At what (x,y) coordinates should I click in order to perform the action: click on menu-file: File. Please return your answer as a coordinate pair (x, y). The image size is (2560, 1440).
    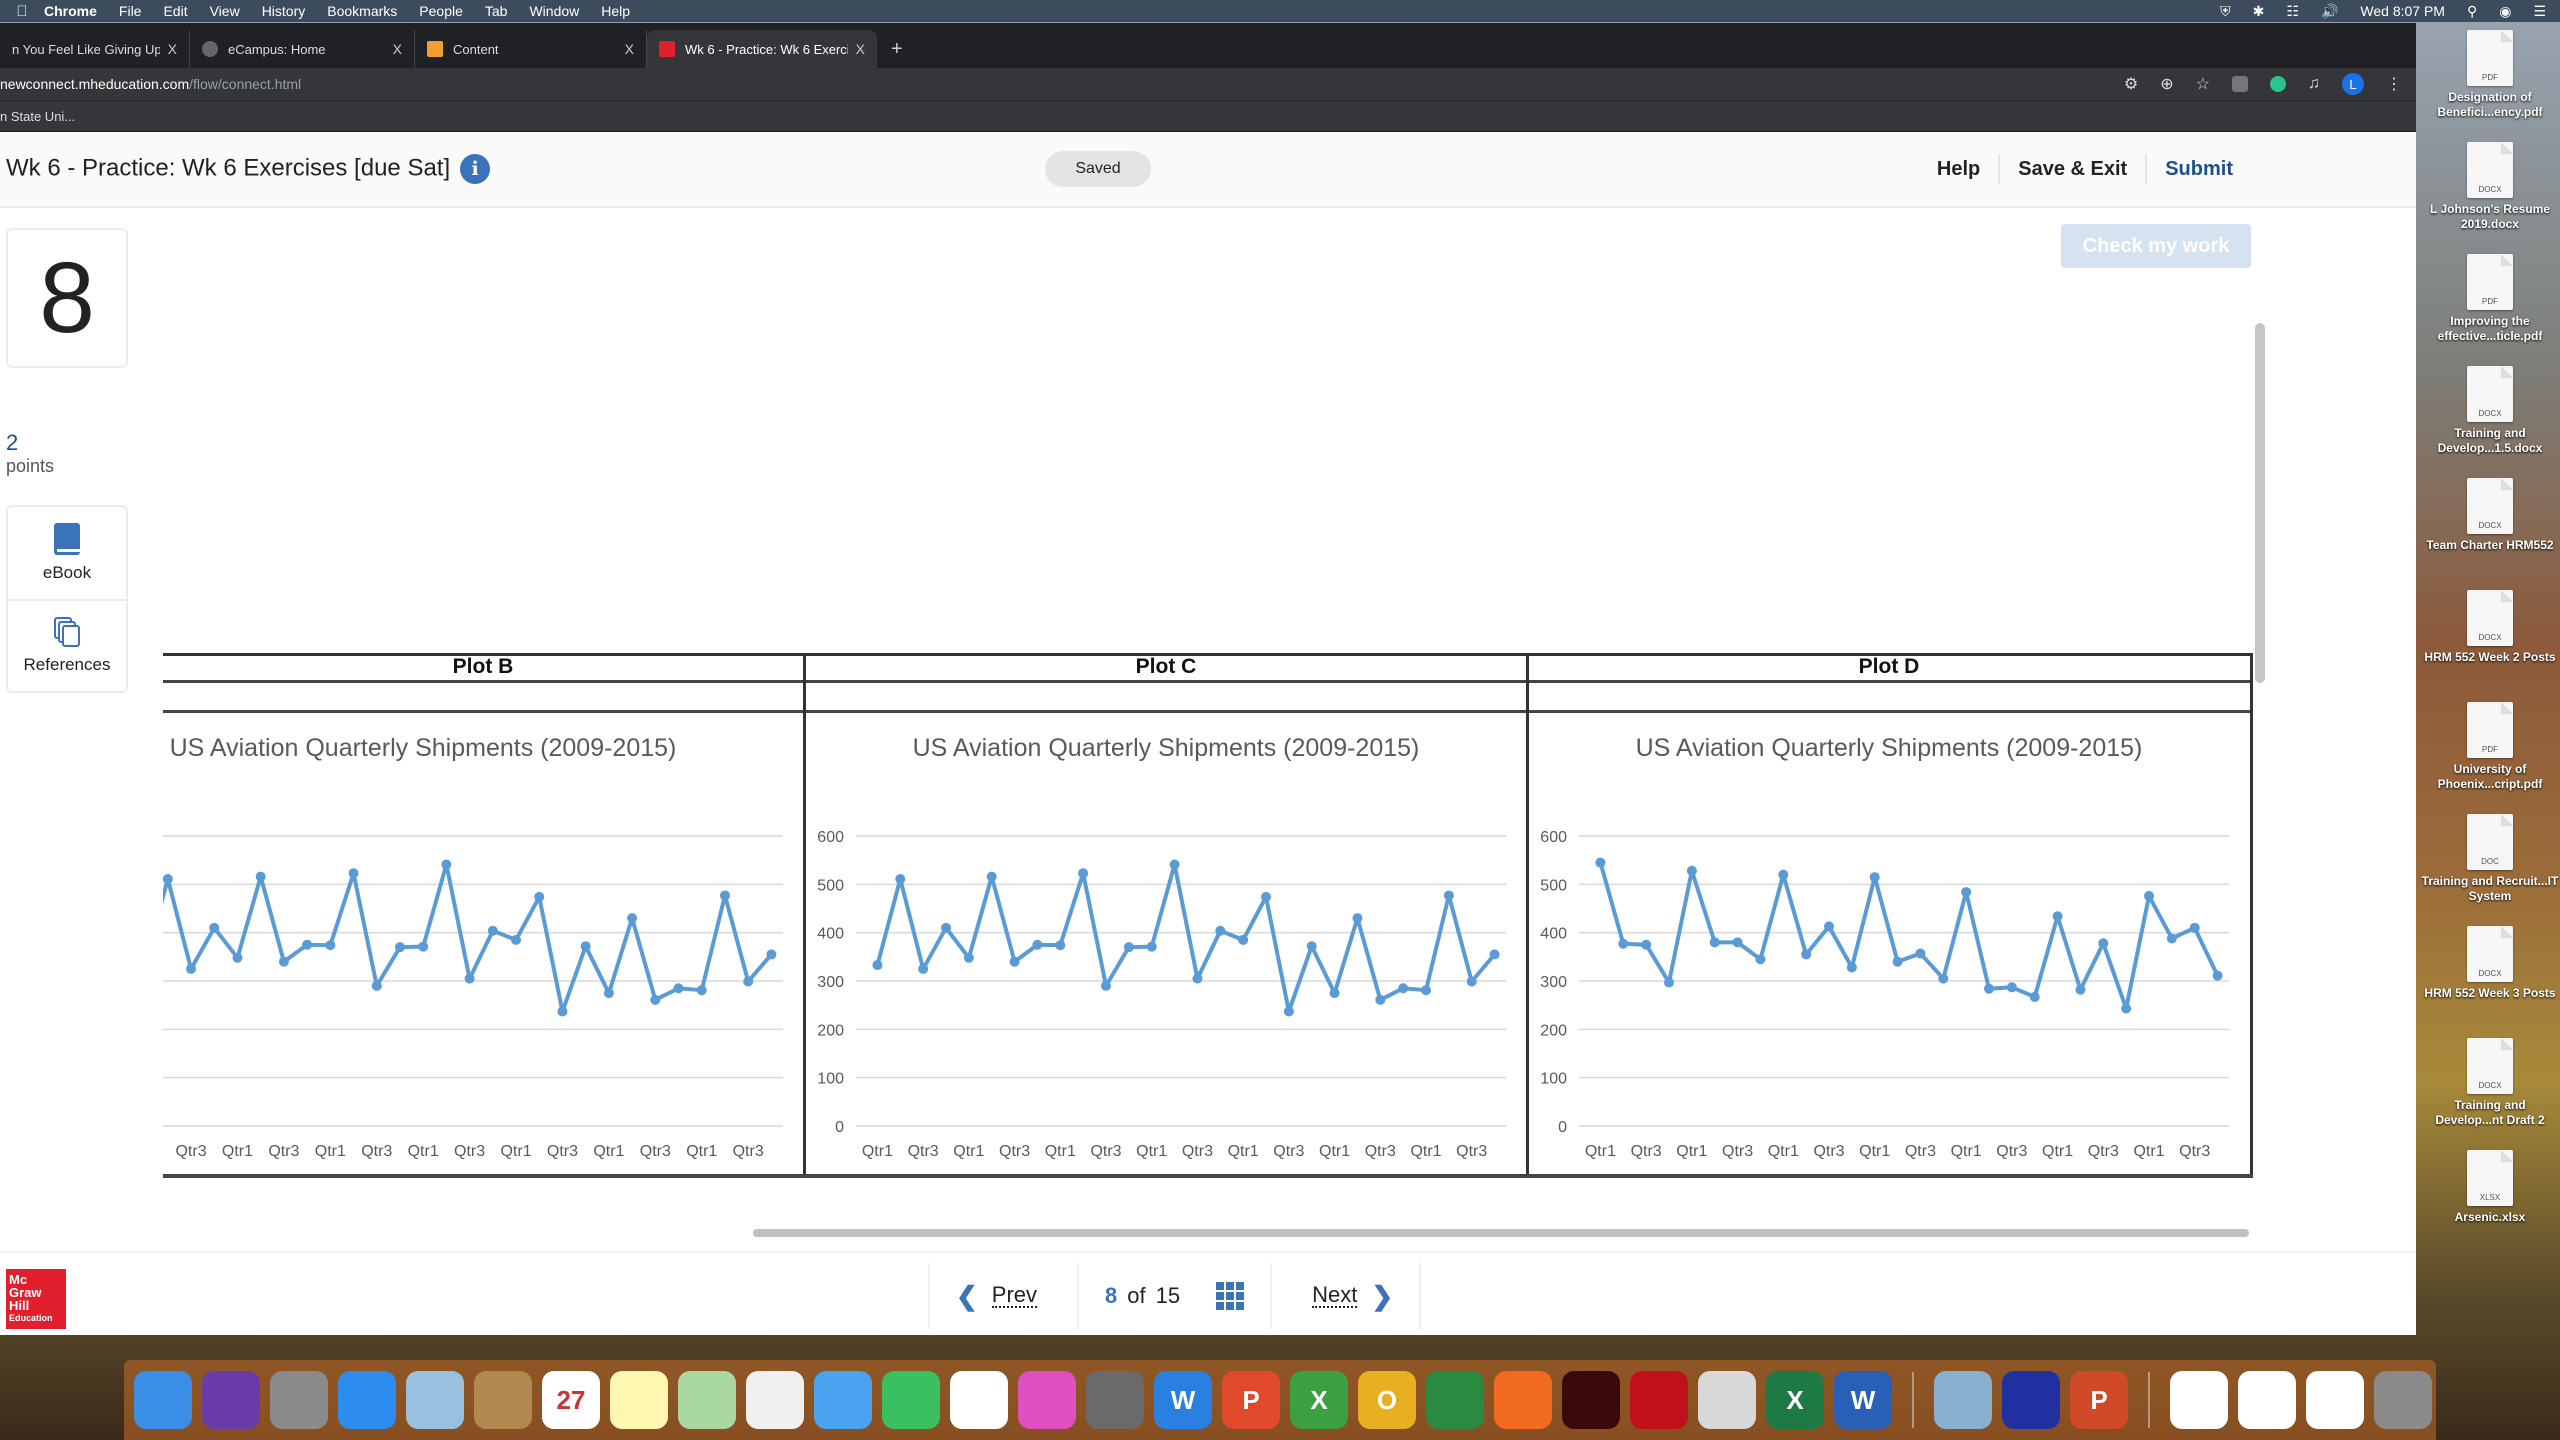
    Looking at the image, I should click on (130, 11).